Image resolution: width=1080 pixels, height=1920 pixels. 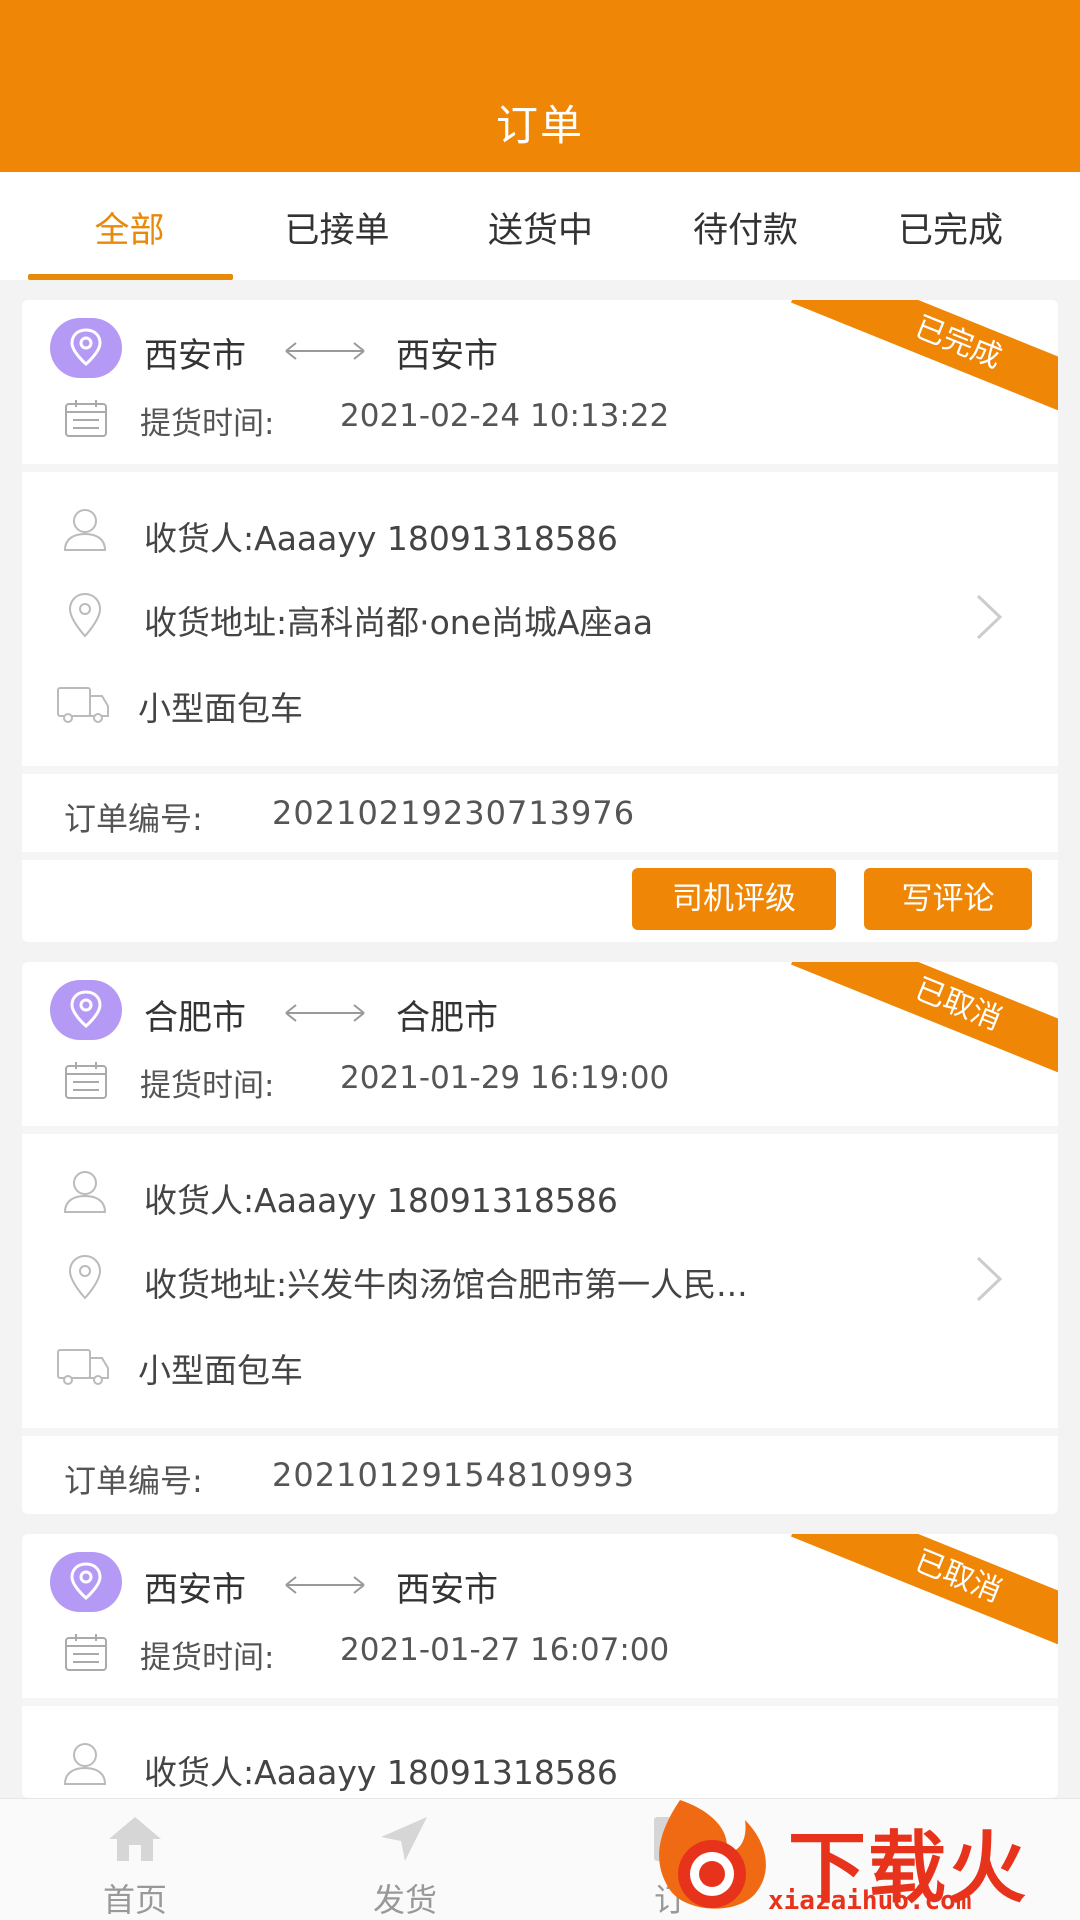 I want to click on tab-pending-payment: 待付款, so click(x=745, y=227).